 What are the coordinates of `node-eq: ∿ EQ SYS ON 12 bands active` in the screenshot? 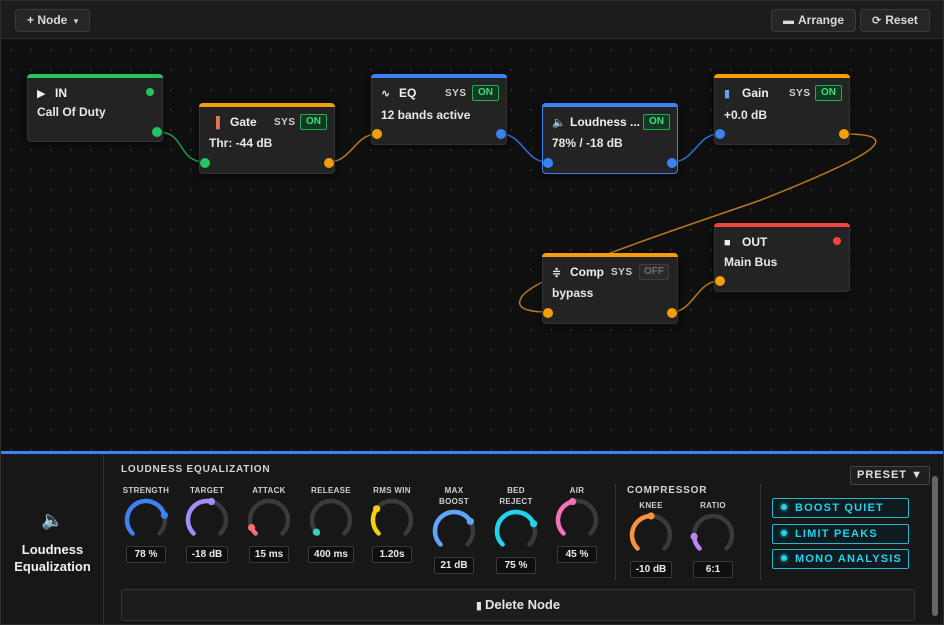 It's located at (439, 109).